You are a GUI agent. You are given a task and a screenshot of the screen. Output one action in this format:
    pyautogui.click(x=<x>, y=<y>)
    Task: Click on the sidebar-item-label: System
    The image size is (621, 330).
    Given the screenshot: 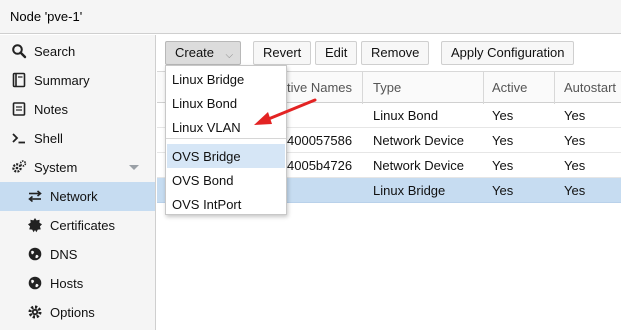 What is the action you would take?
    pyautogui.click(x=56, y=167)
    